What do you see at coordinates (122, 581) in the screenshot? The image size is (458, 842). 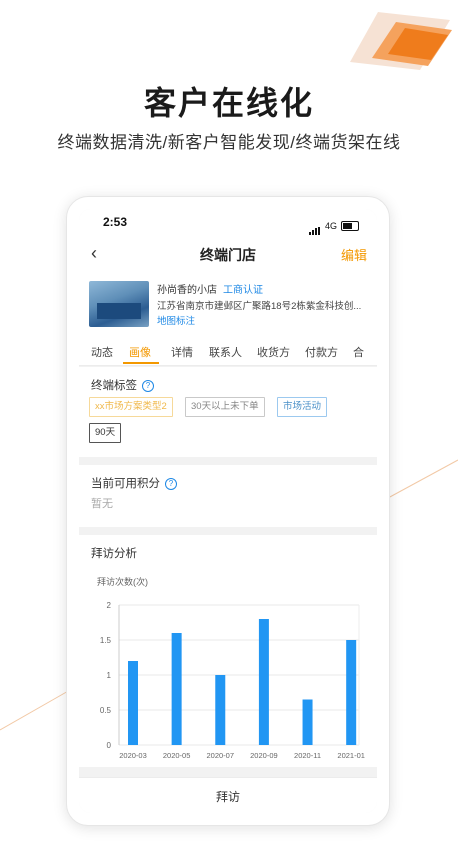 I see `y-axis-label: 拜访次数(次)` at bounding box center [122, 581].